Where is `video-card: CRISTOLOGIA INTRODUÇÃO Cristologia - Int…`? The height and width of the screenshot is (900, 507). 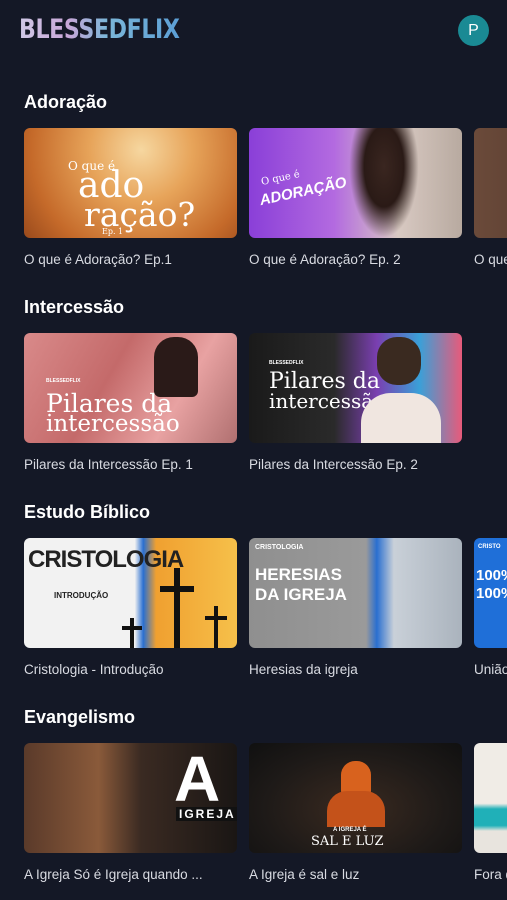
video-card: CRISTOLOGIA INTRODUÇÃO Cristologia - Int… is located at coordinates (130, 607).